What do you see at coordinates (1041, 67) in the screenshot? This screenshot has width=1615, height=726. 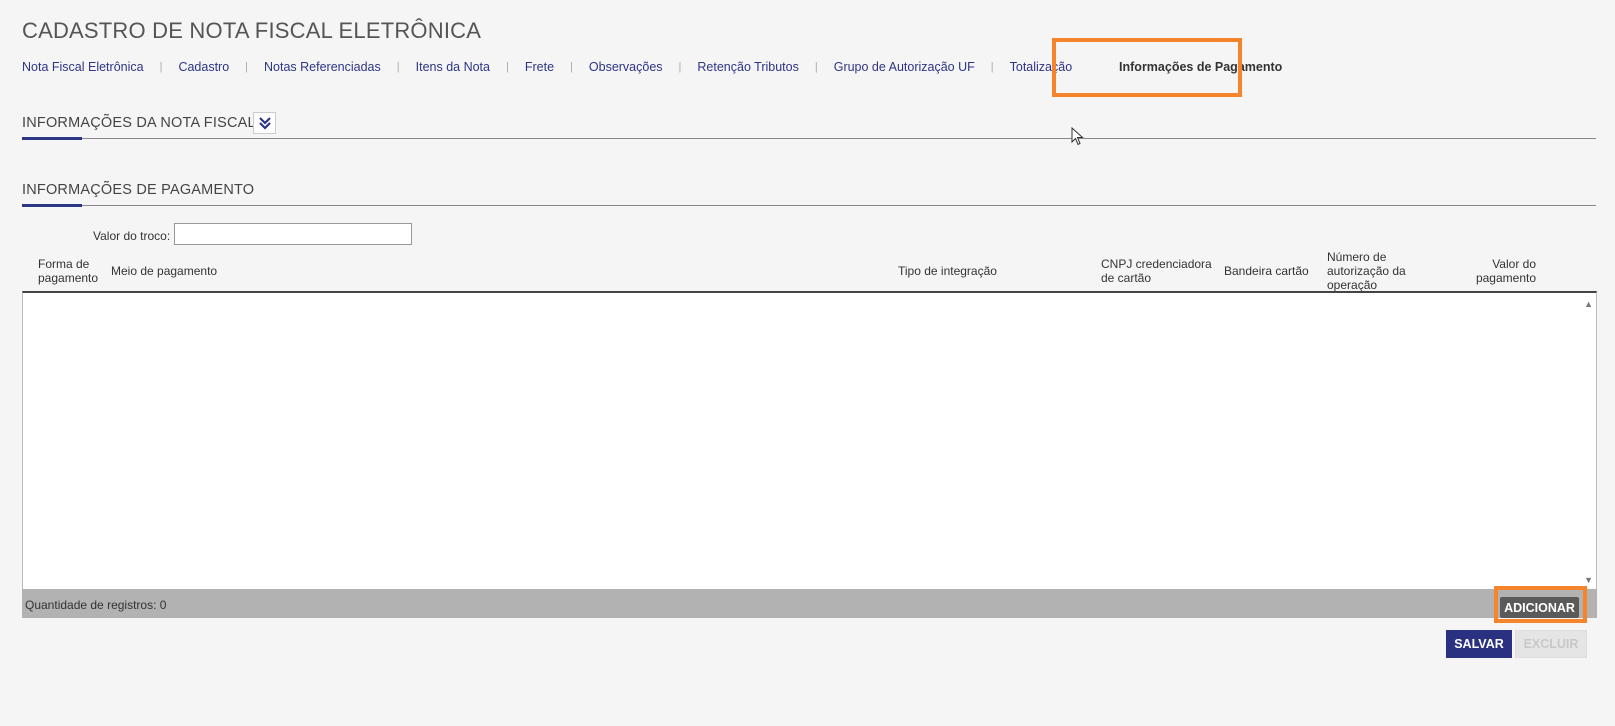 I see `tab-totalizacao: Totalização` at bounding box center [1041, 67].